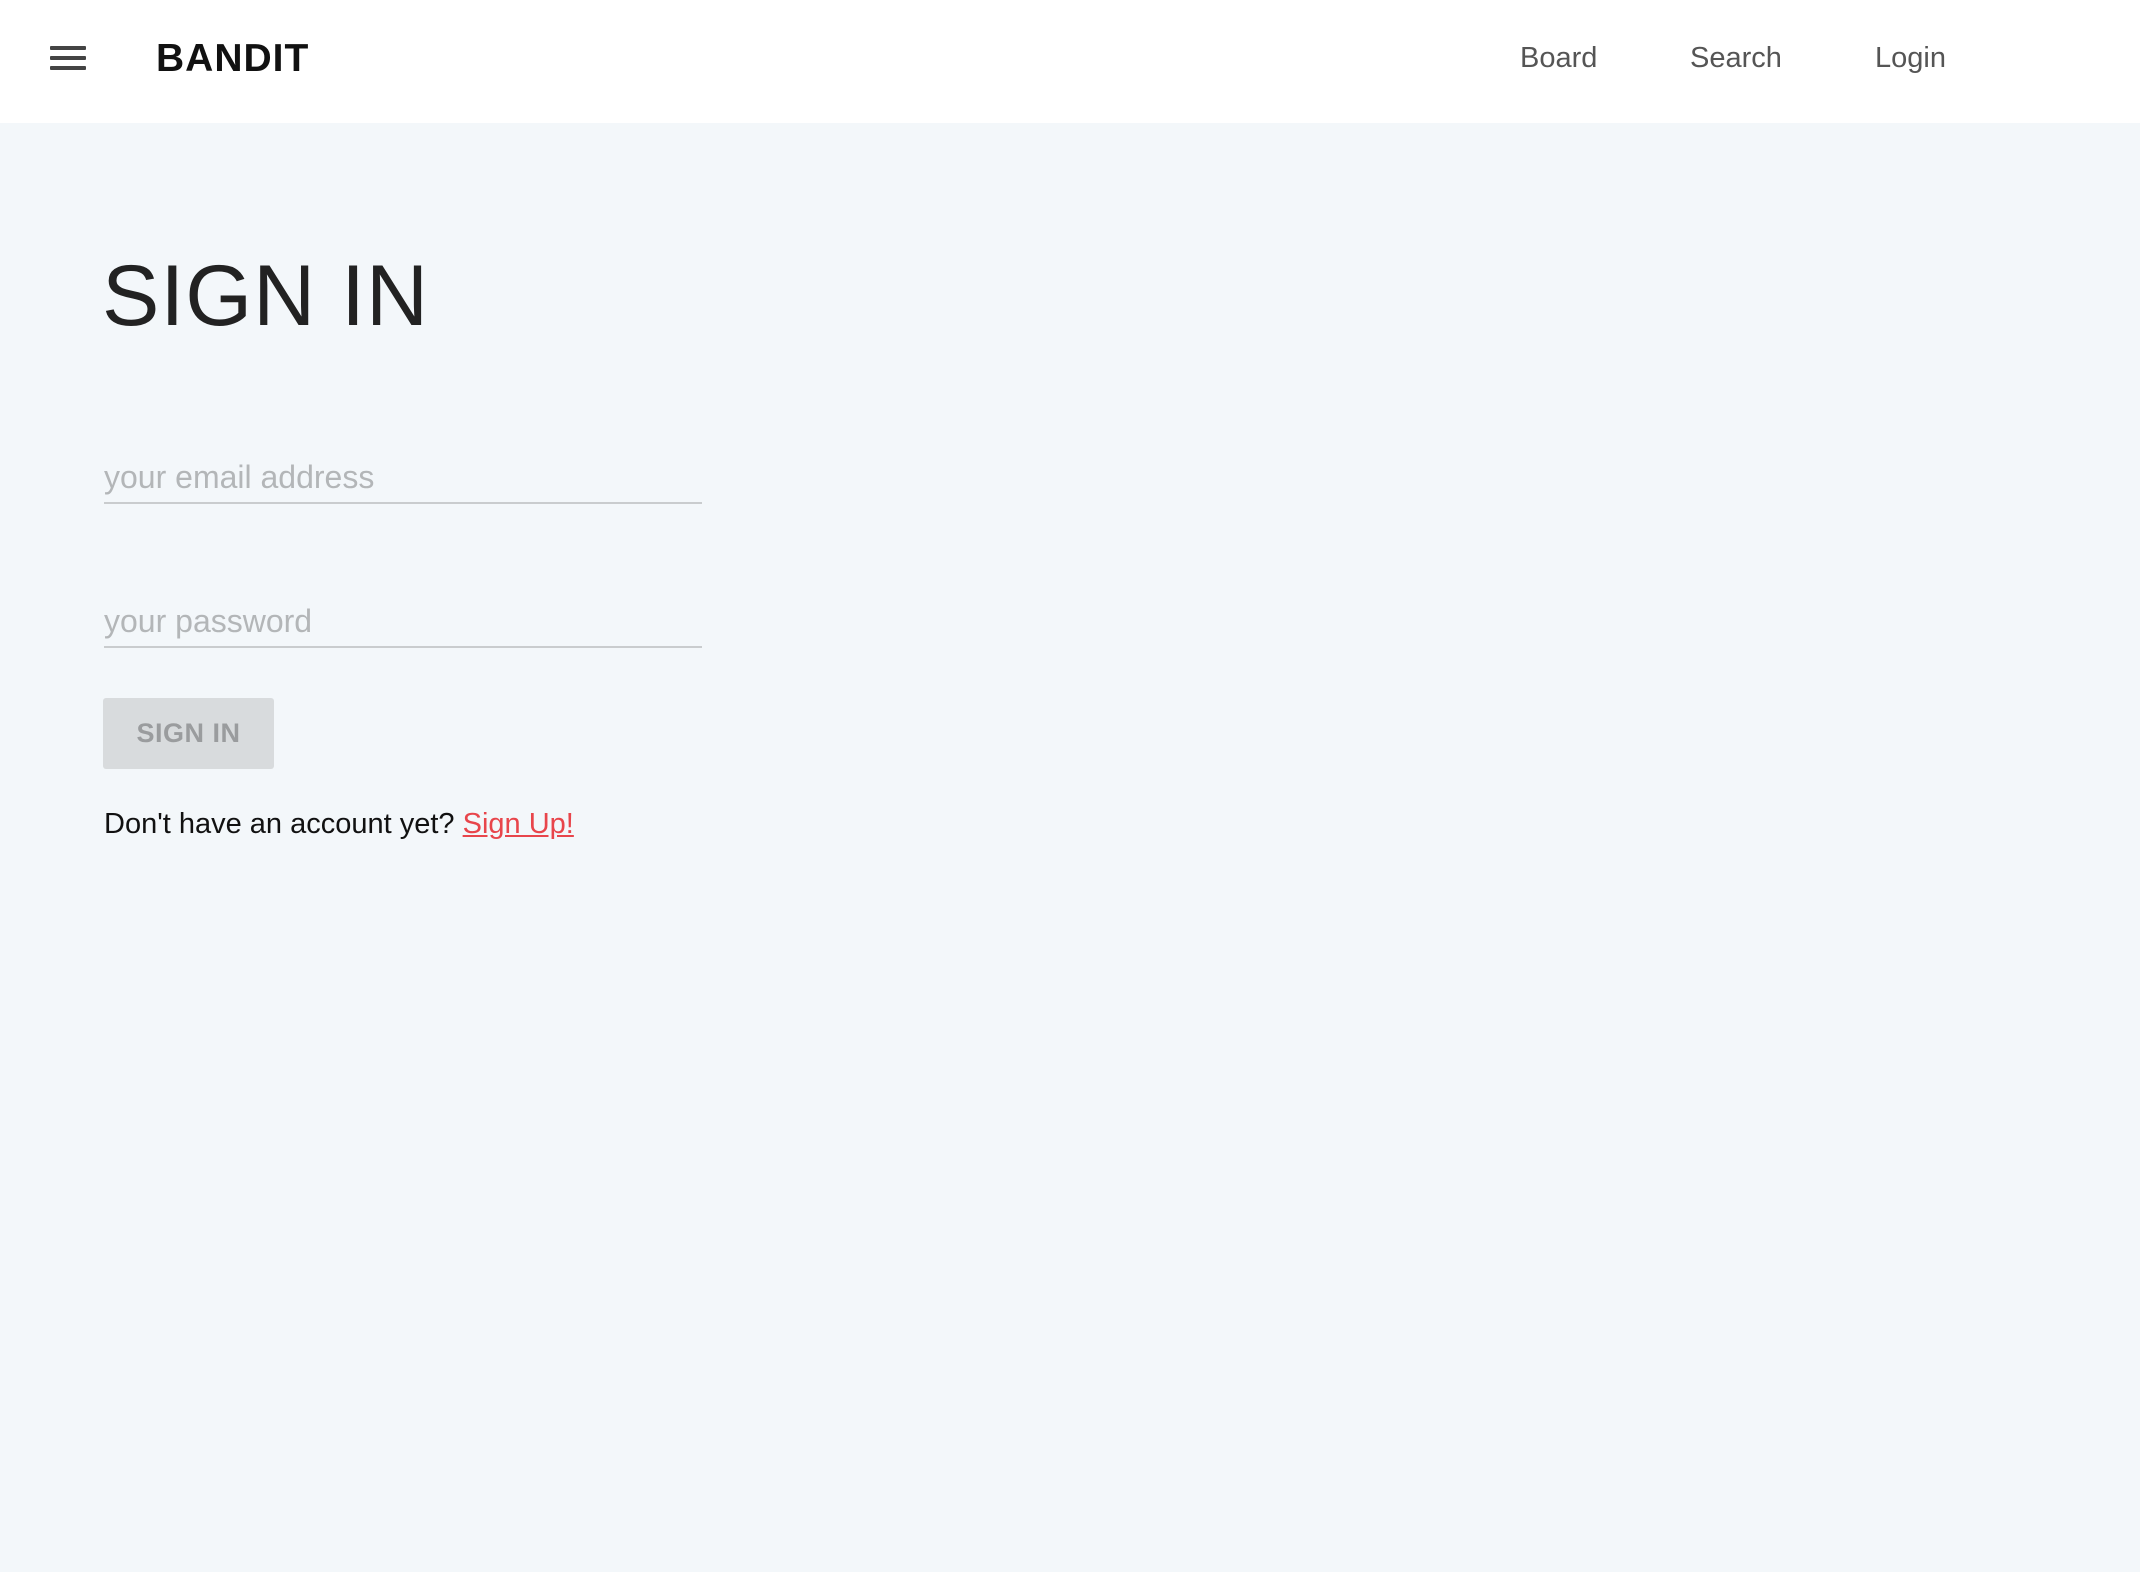  Describe the element at coordinates (266, 296) in the screenshot. I see `page-title: SIGN IN` at that location.